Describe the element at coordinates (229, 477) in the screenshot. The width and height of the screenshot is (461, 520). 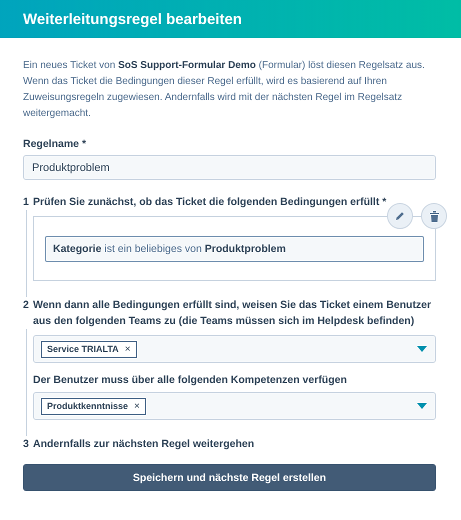
I see `save-next-button: Speichern und nächste Regel erstellen` at that location.